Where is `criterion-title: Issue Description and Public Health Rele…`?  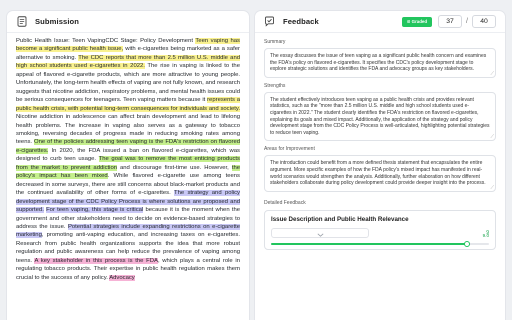 criterion-title: Issue Description and Public Health Rele… is located at coordinates (340, 219).